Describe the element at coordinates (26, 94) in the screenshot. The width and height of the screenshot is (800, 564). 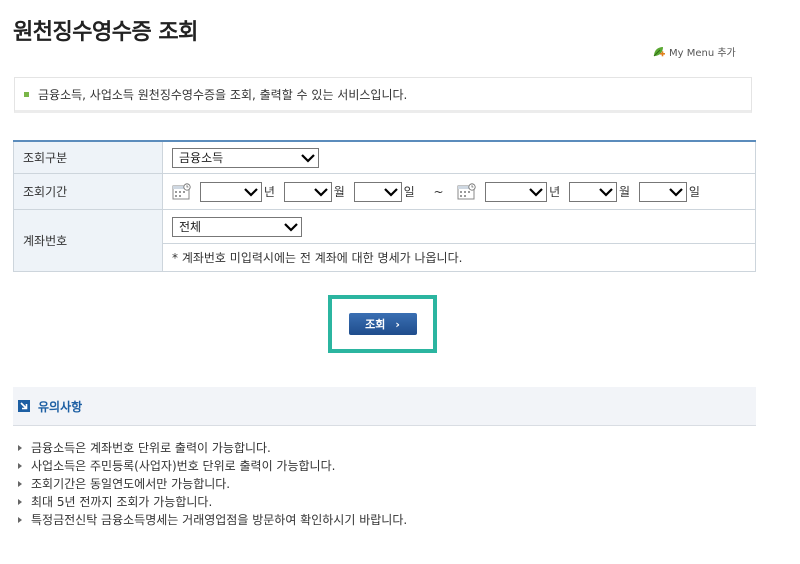
I see `square-bullet-icon` at that location.